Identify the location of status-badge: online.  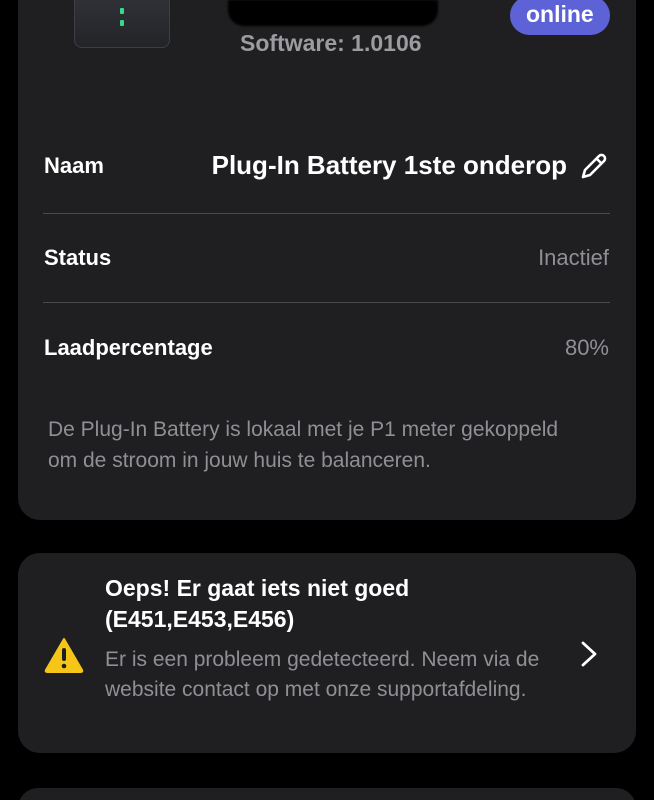
(560, 17).